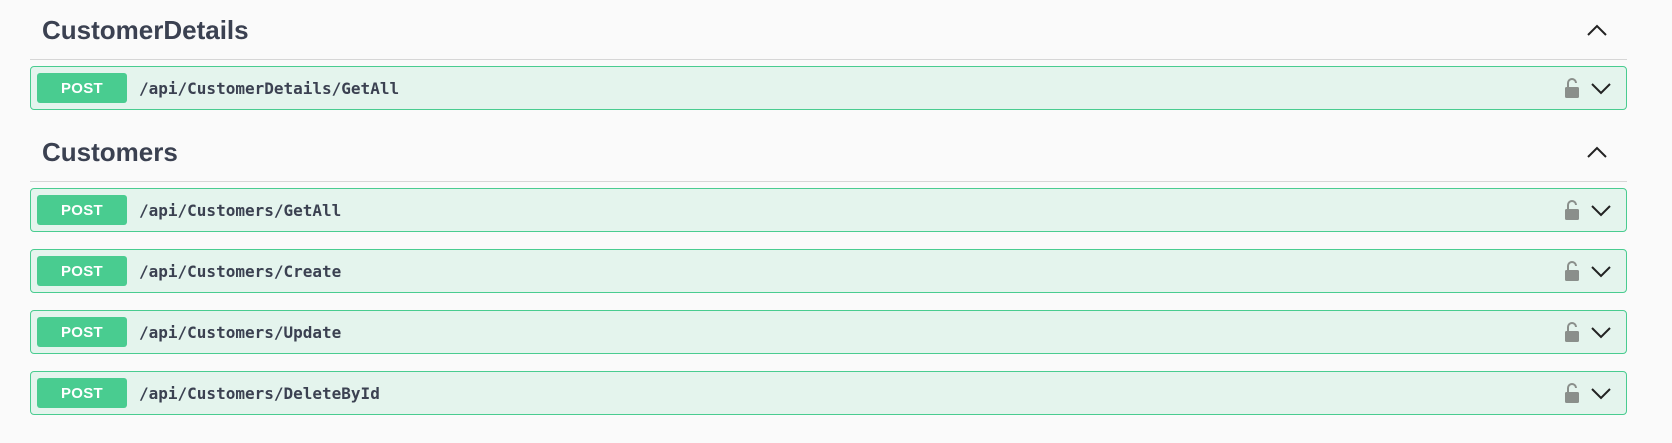 Image resolution: width=1672 pixels, height=443 pixels. What do you see at coordinates (240, 210) in the screenshot?
I see `operation-path: /api/Customers/GetAll` at bounding box center [240, 210].